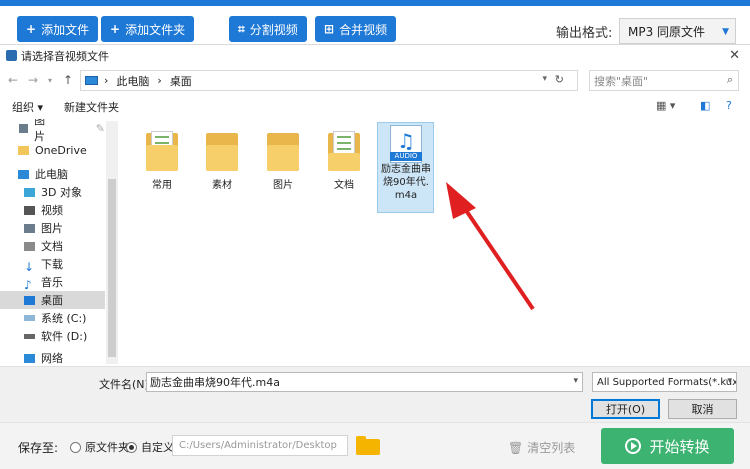  I want to click on trash-icon: 🗑, so click(516, 447).